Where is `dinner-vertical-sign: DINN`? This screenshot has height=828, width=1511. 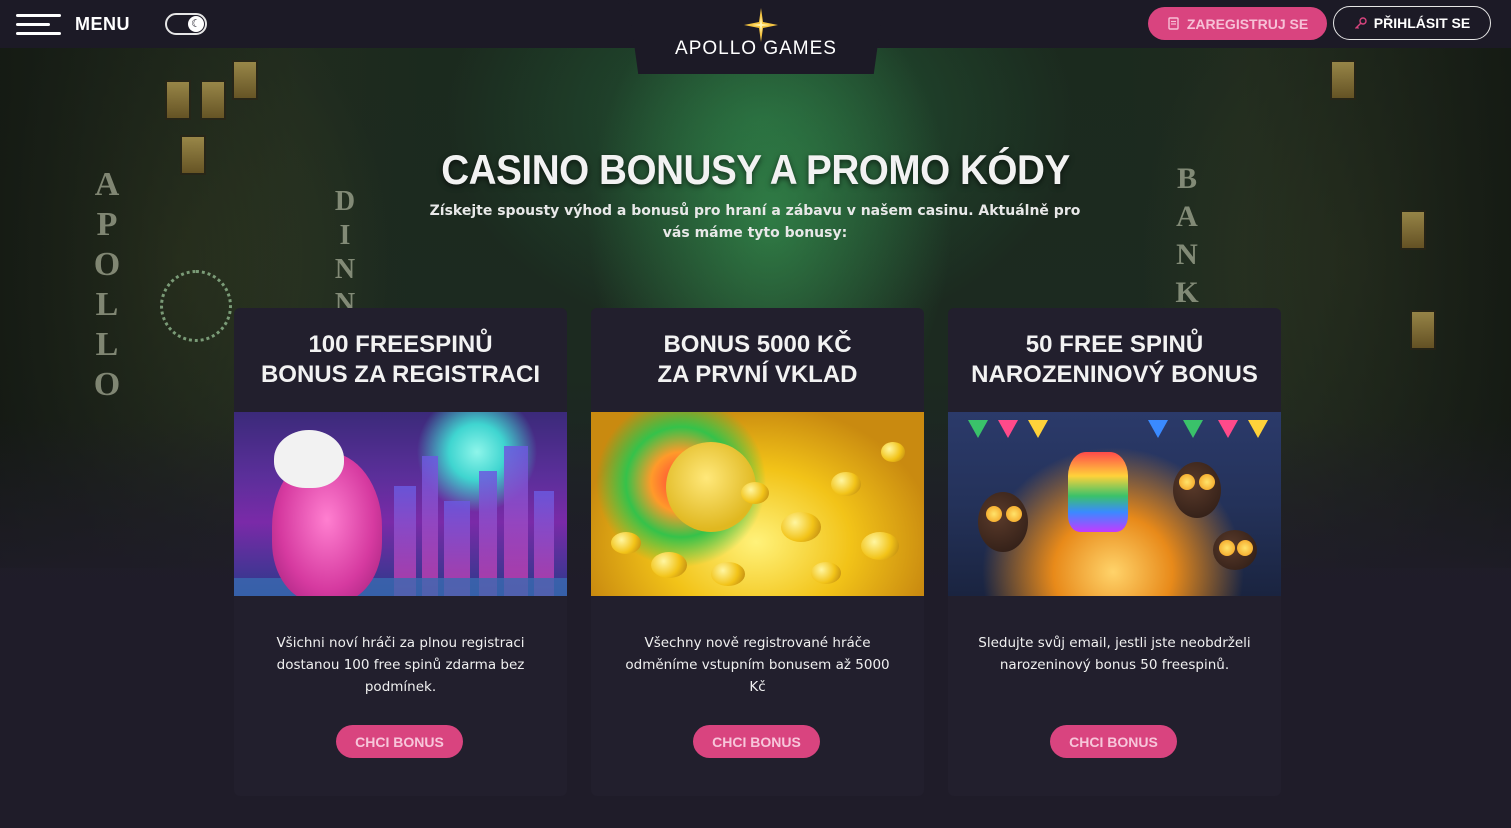 dinner-vertical-sign: DINN is located at coordinates (345, 252).